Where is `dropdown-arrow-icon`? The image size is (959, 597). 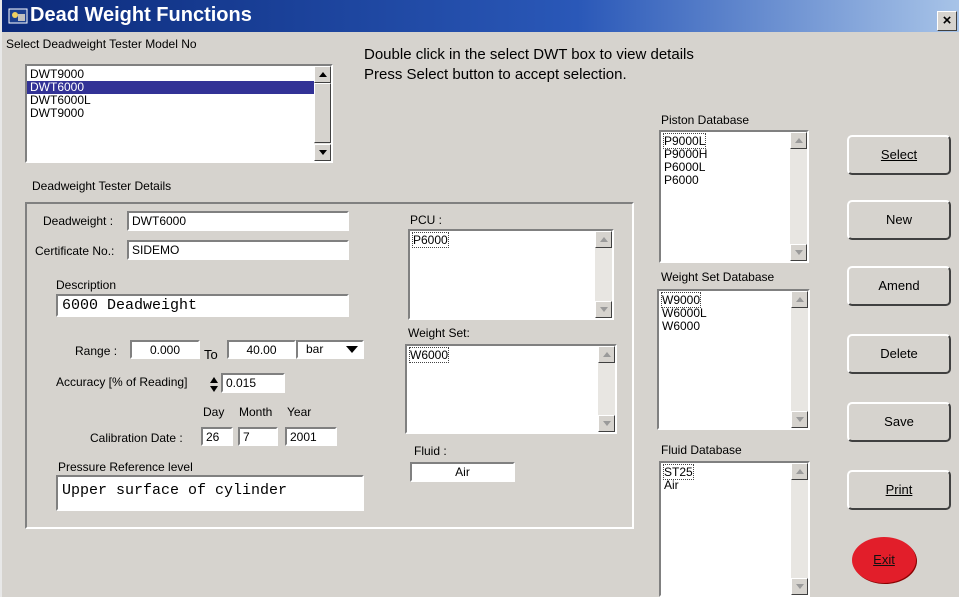 dropdown-arrow-icon is located at coordinates (352, 349).